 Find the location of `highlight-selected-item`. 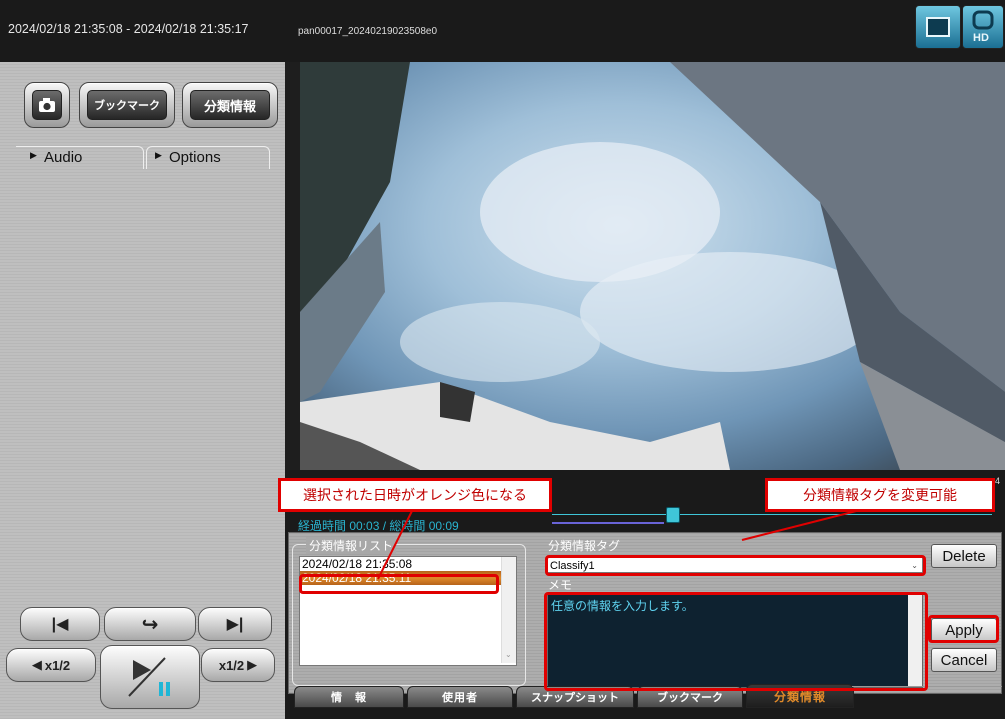

highlight-selected-item is located at coordinates (399, 584).